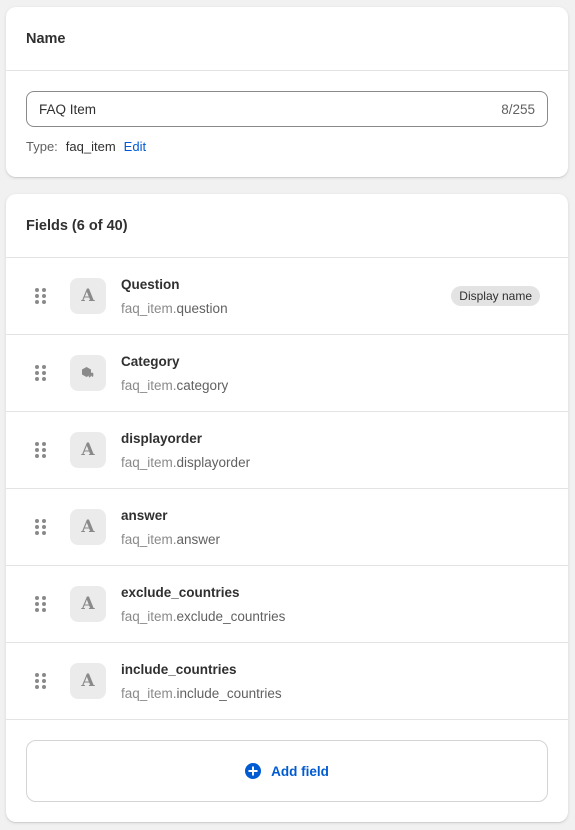 This screenshot has width=575, height=830. Describe the element at coordinates (198, 539) in the screenshot. I see `field-key-suffix: answer` at that location.